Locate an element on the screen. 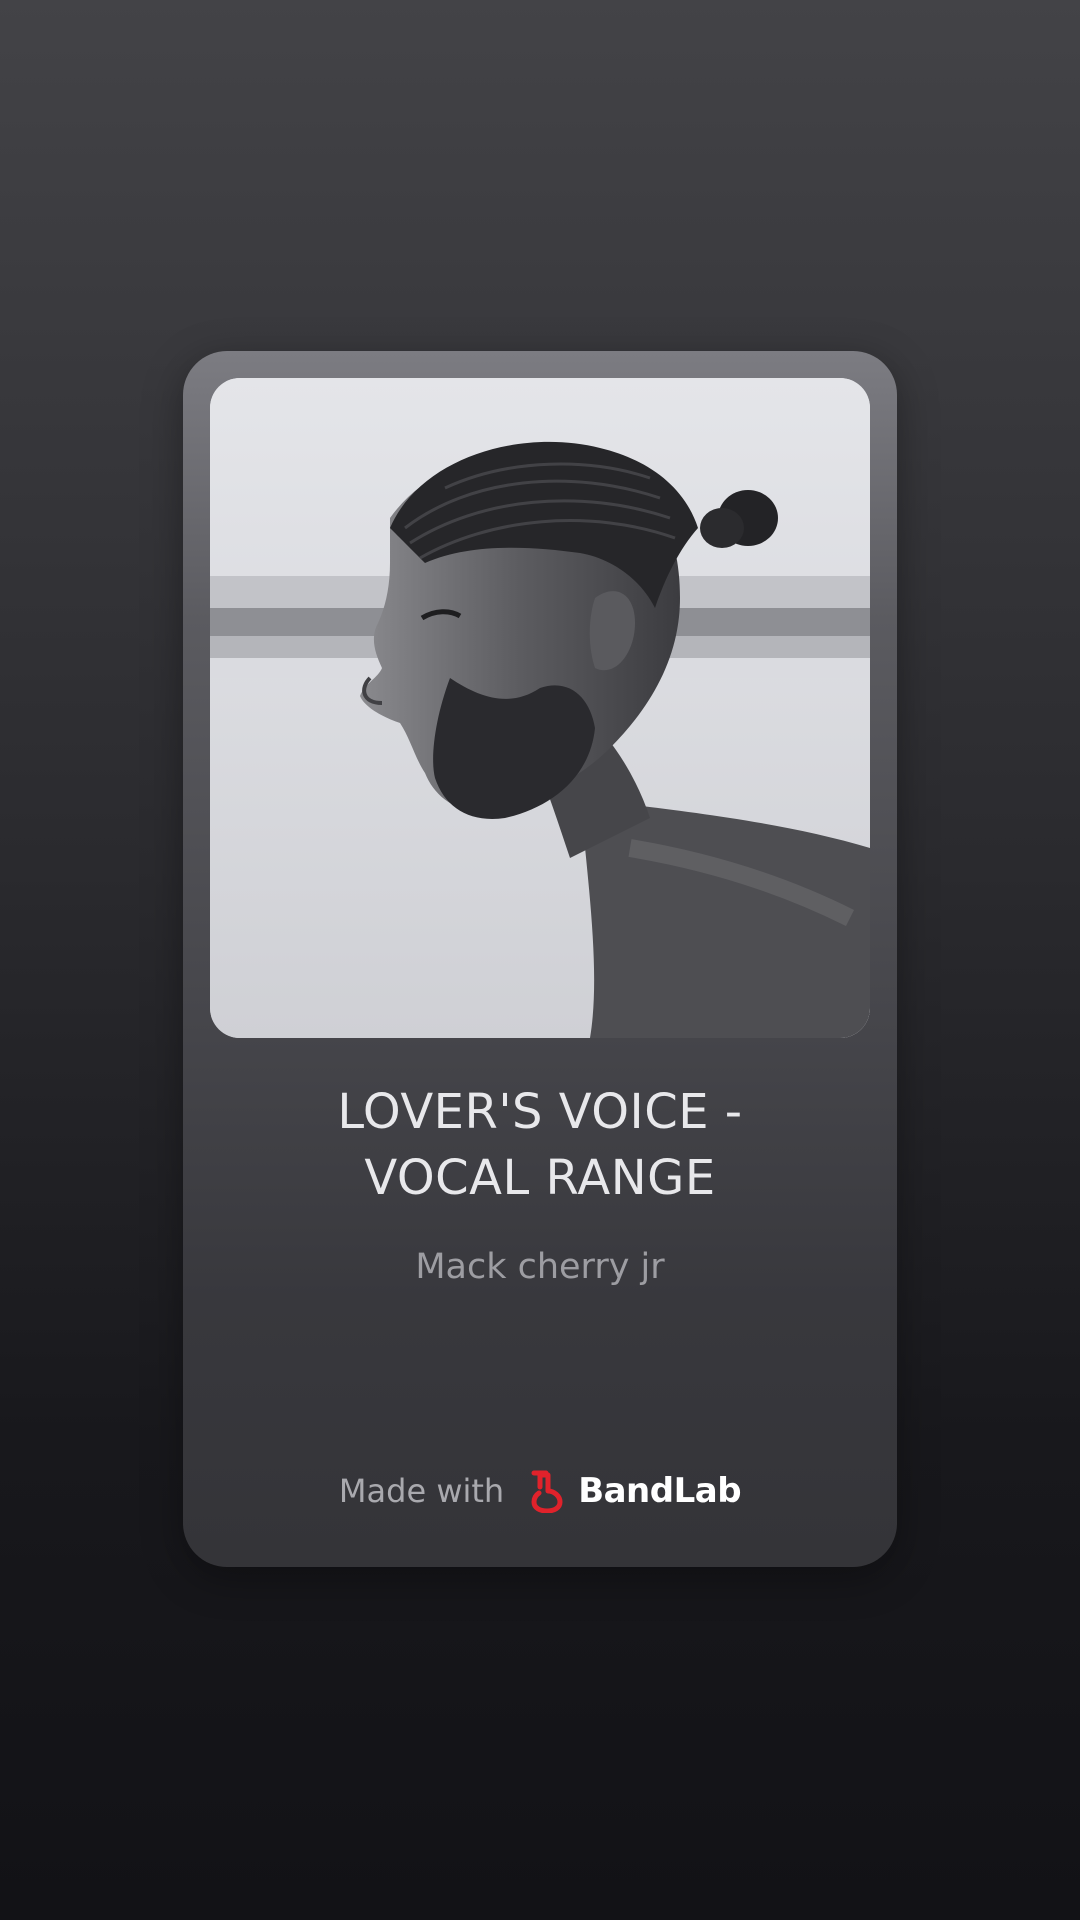  made-with-bandlab: Made with BandLab is located at coordinates (540, 1491).